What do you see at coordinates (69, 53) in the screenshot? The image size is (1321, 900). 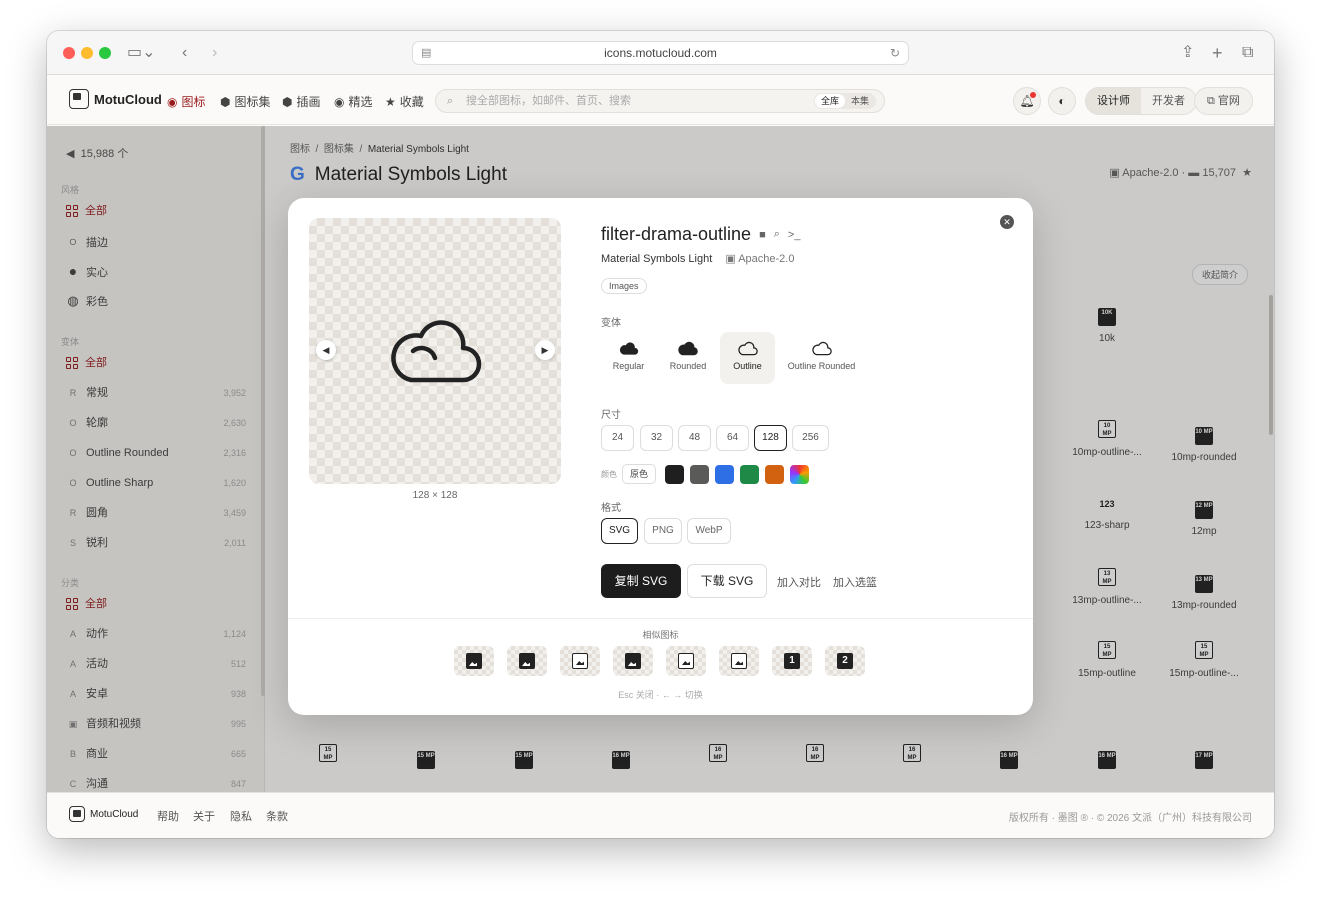 I see `close-window-button` at bounding box center [69, 53].